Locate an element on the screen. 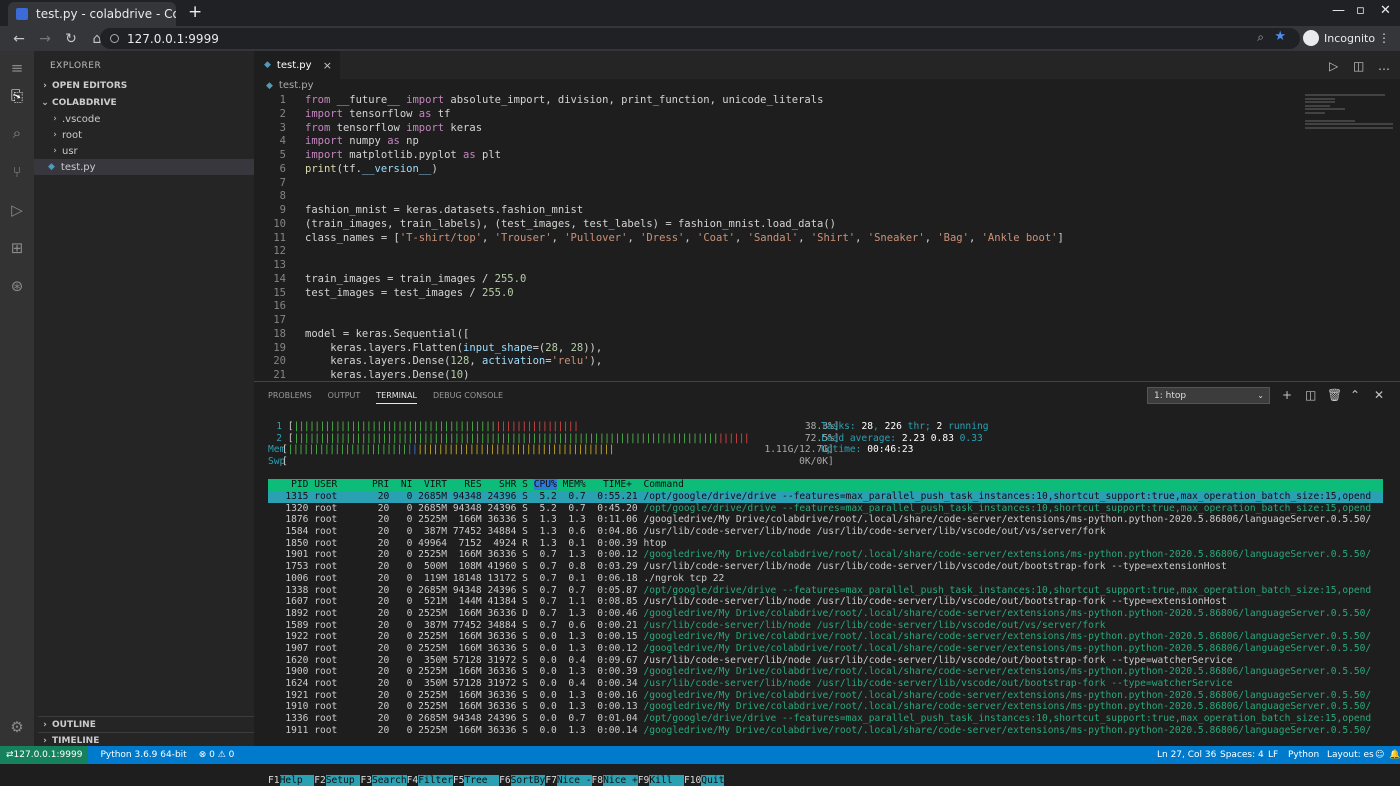  chevron-right-icon: › is located at coordinates (55, 119).